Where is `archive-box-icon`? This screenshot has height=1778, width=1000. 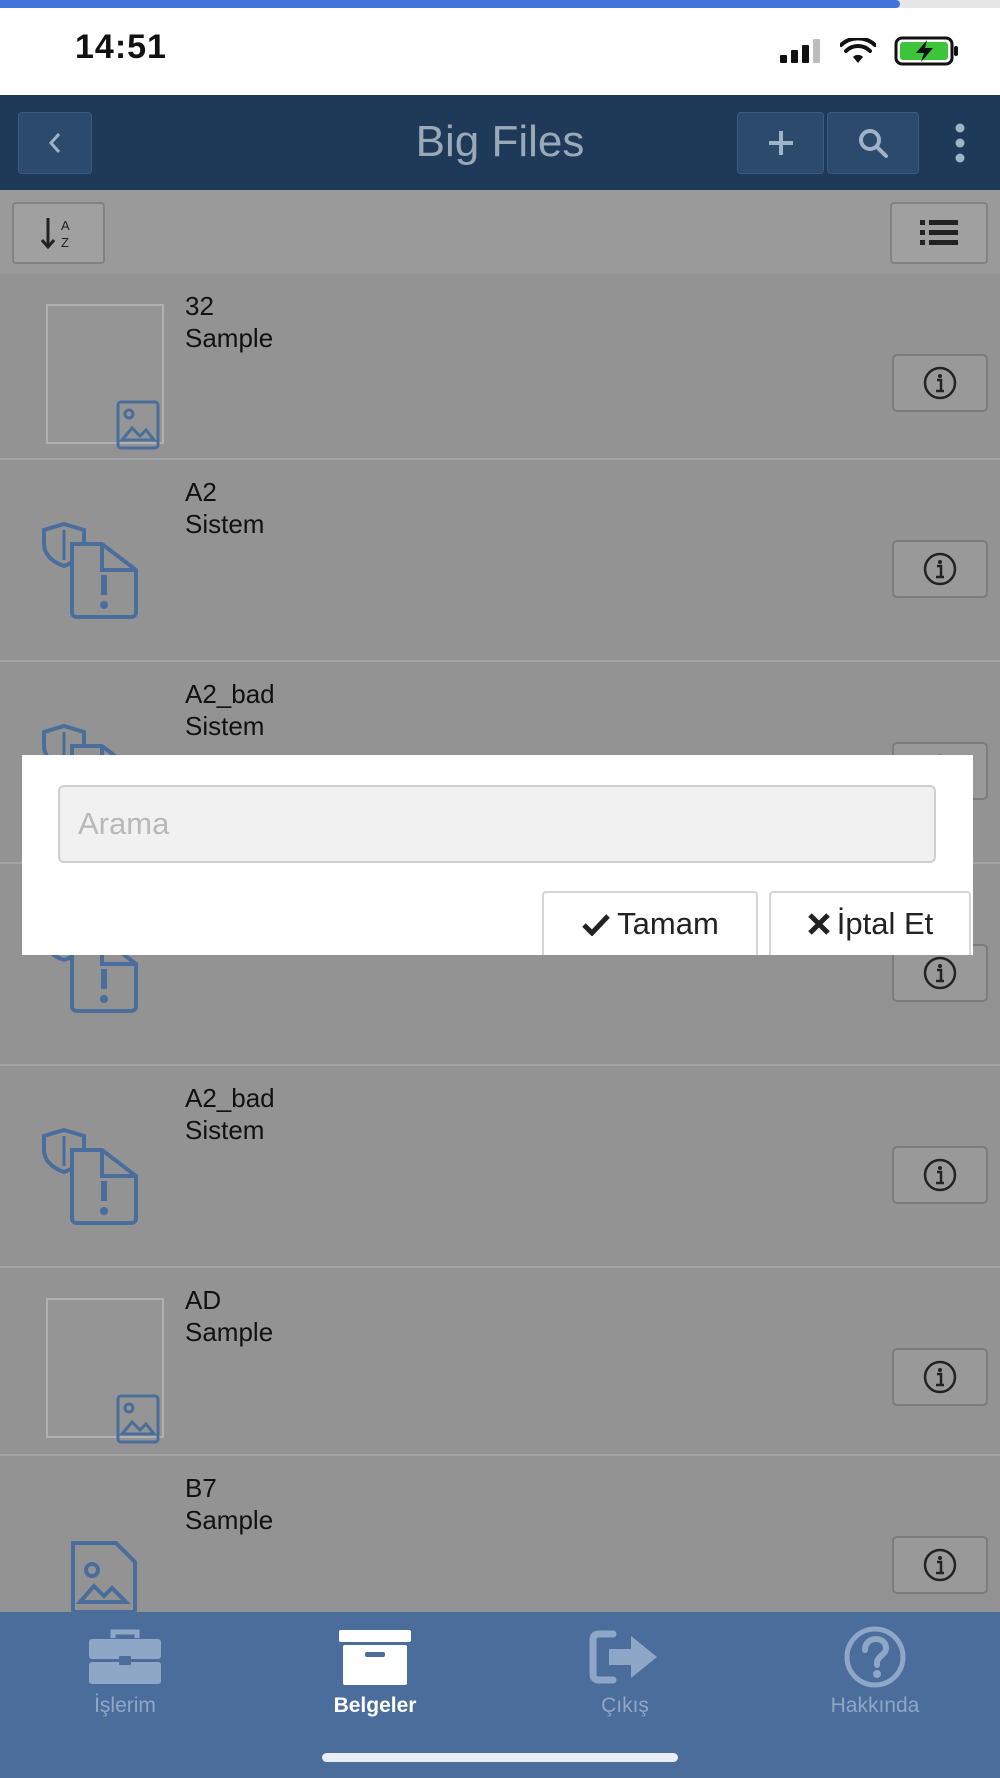 archive-box-icon is located at coordinates (375, 1657).